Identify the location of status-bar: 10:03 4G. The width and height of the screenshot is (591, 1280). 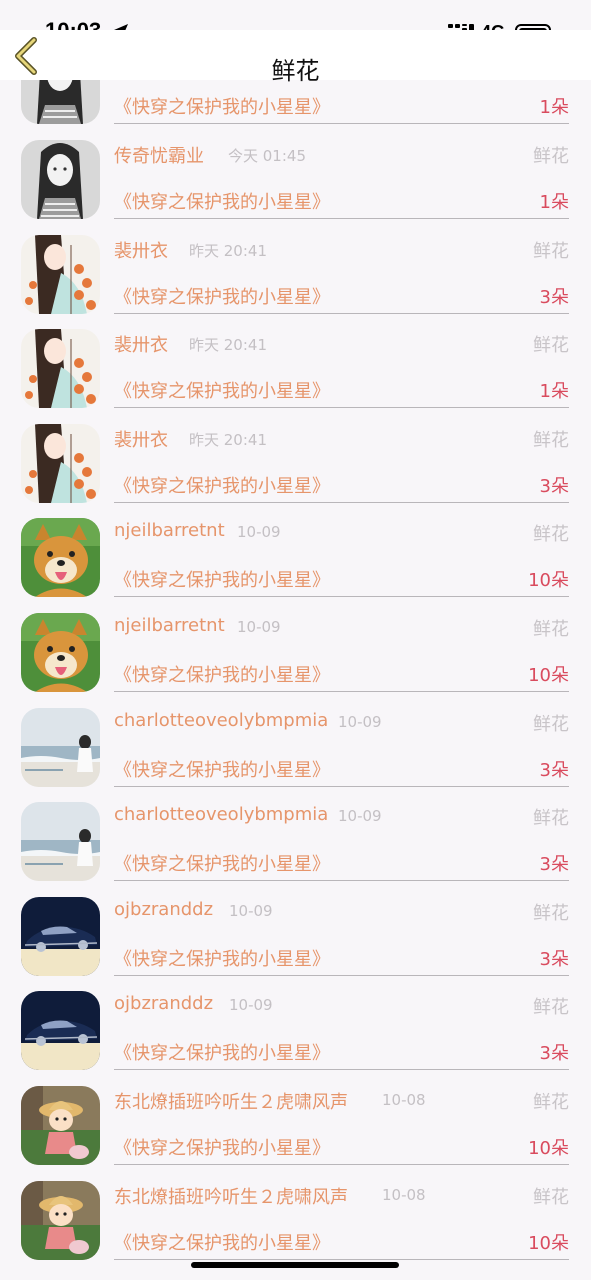
(295, 22).